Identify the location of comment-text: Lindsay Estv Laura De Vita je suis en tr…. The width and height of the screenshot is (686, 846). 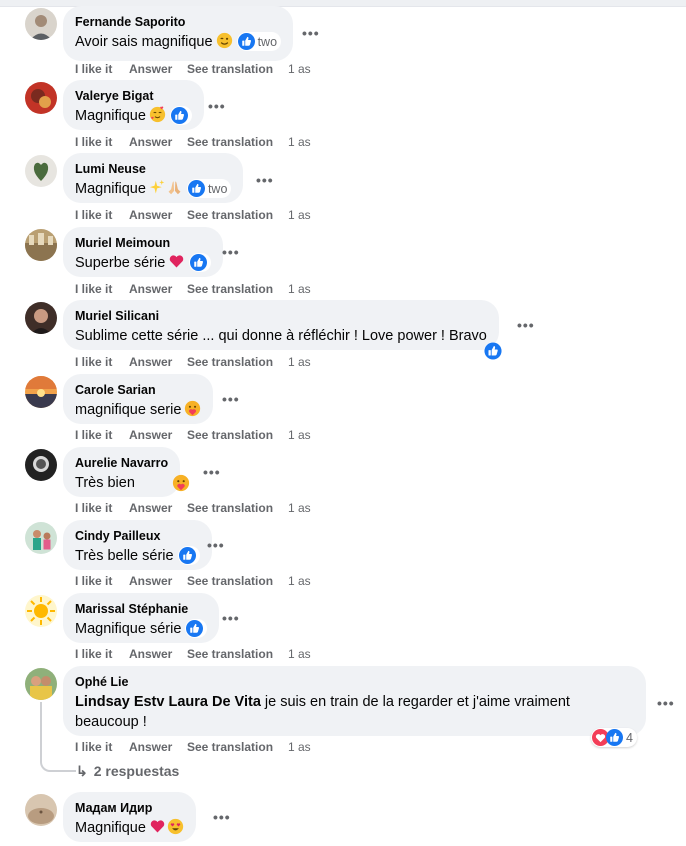
(322, 712).